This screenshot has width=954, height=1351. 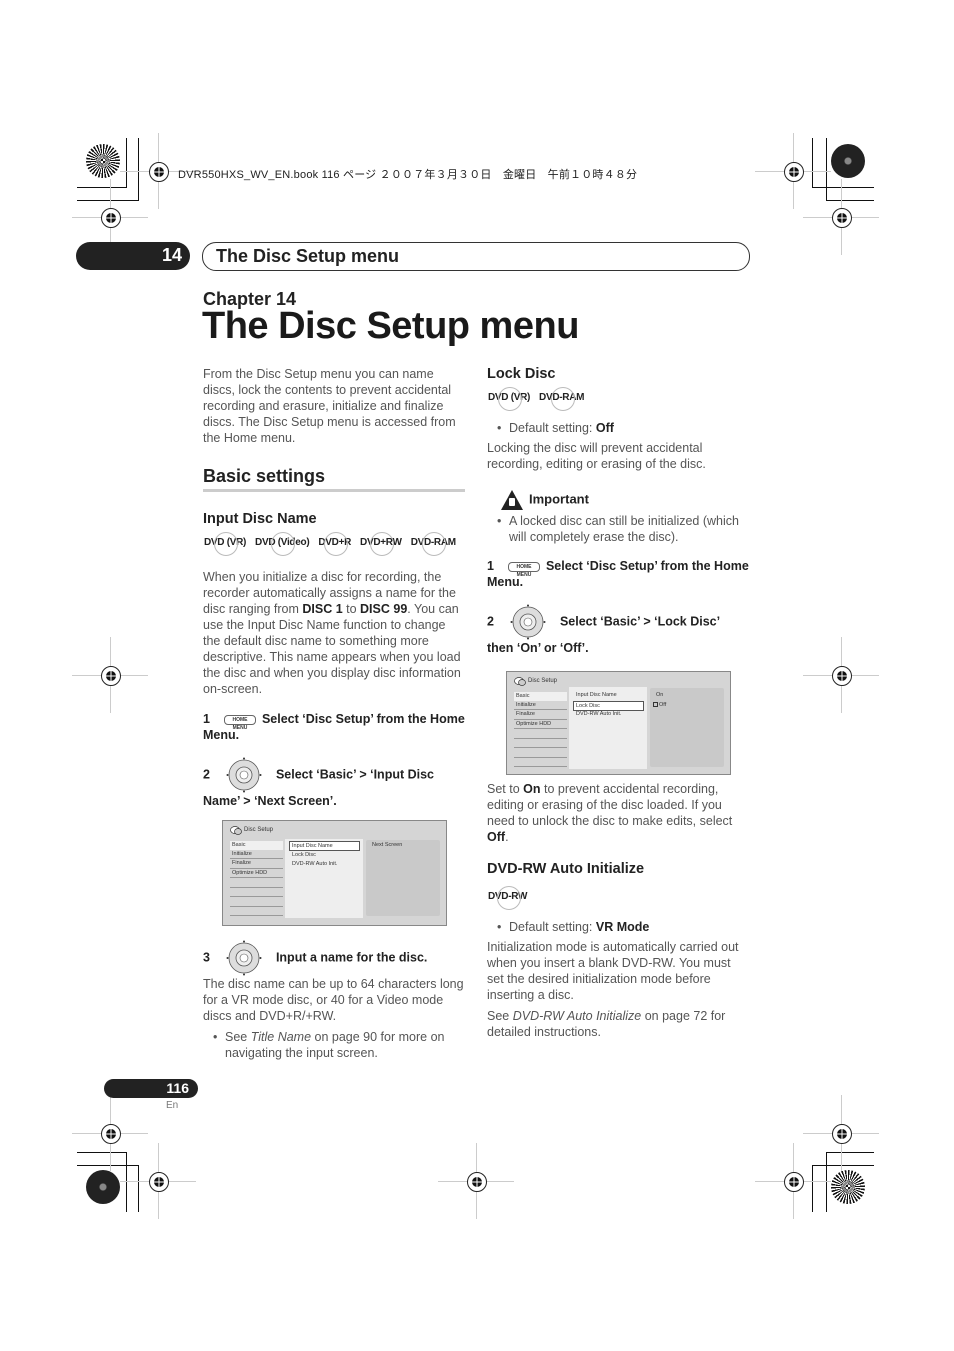 I want to click on osd-left-menu: Basic Initialize Finalize Optimize HDD, so click(x=540, y=729).